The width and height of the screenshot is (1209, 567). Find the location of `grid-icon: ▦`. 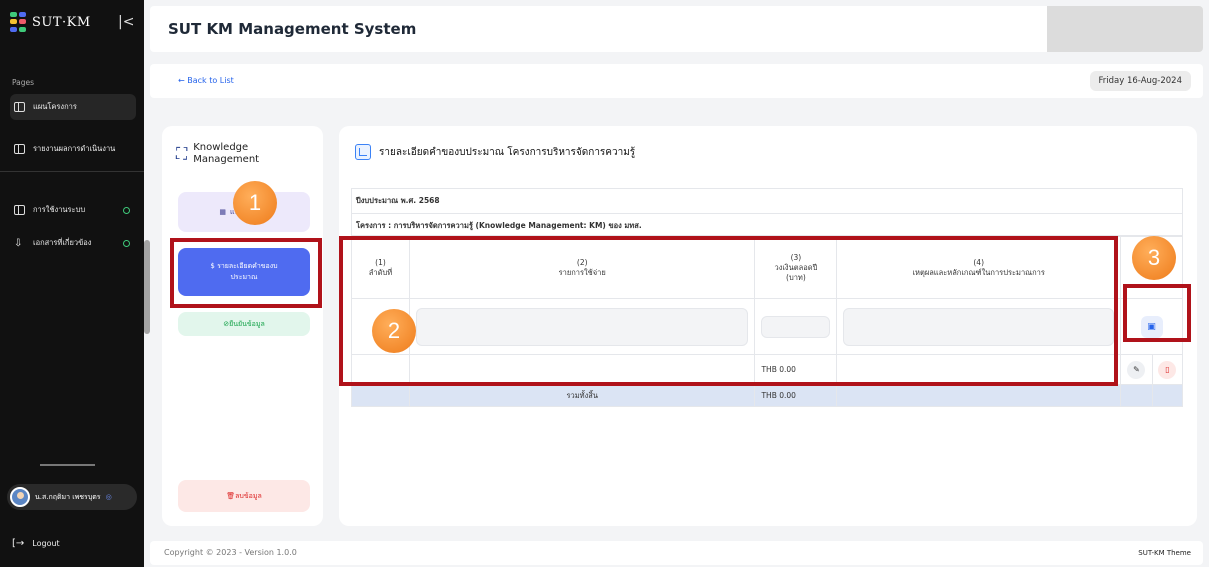

grid-icon: ▦ is located at coordinates (222, 212).